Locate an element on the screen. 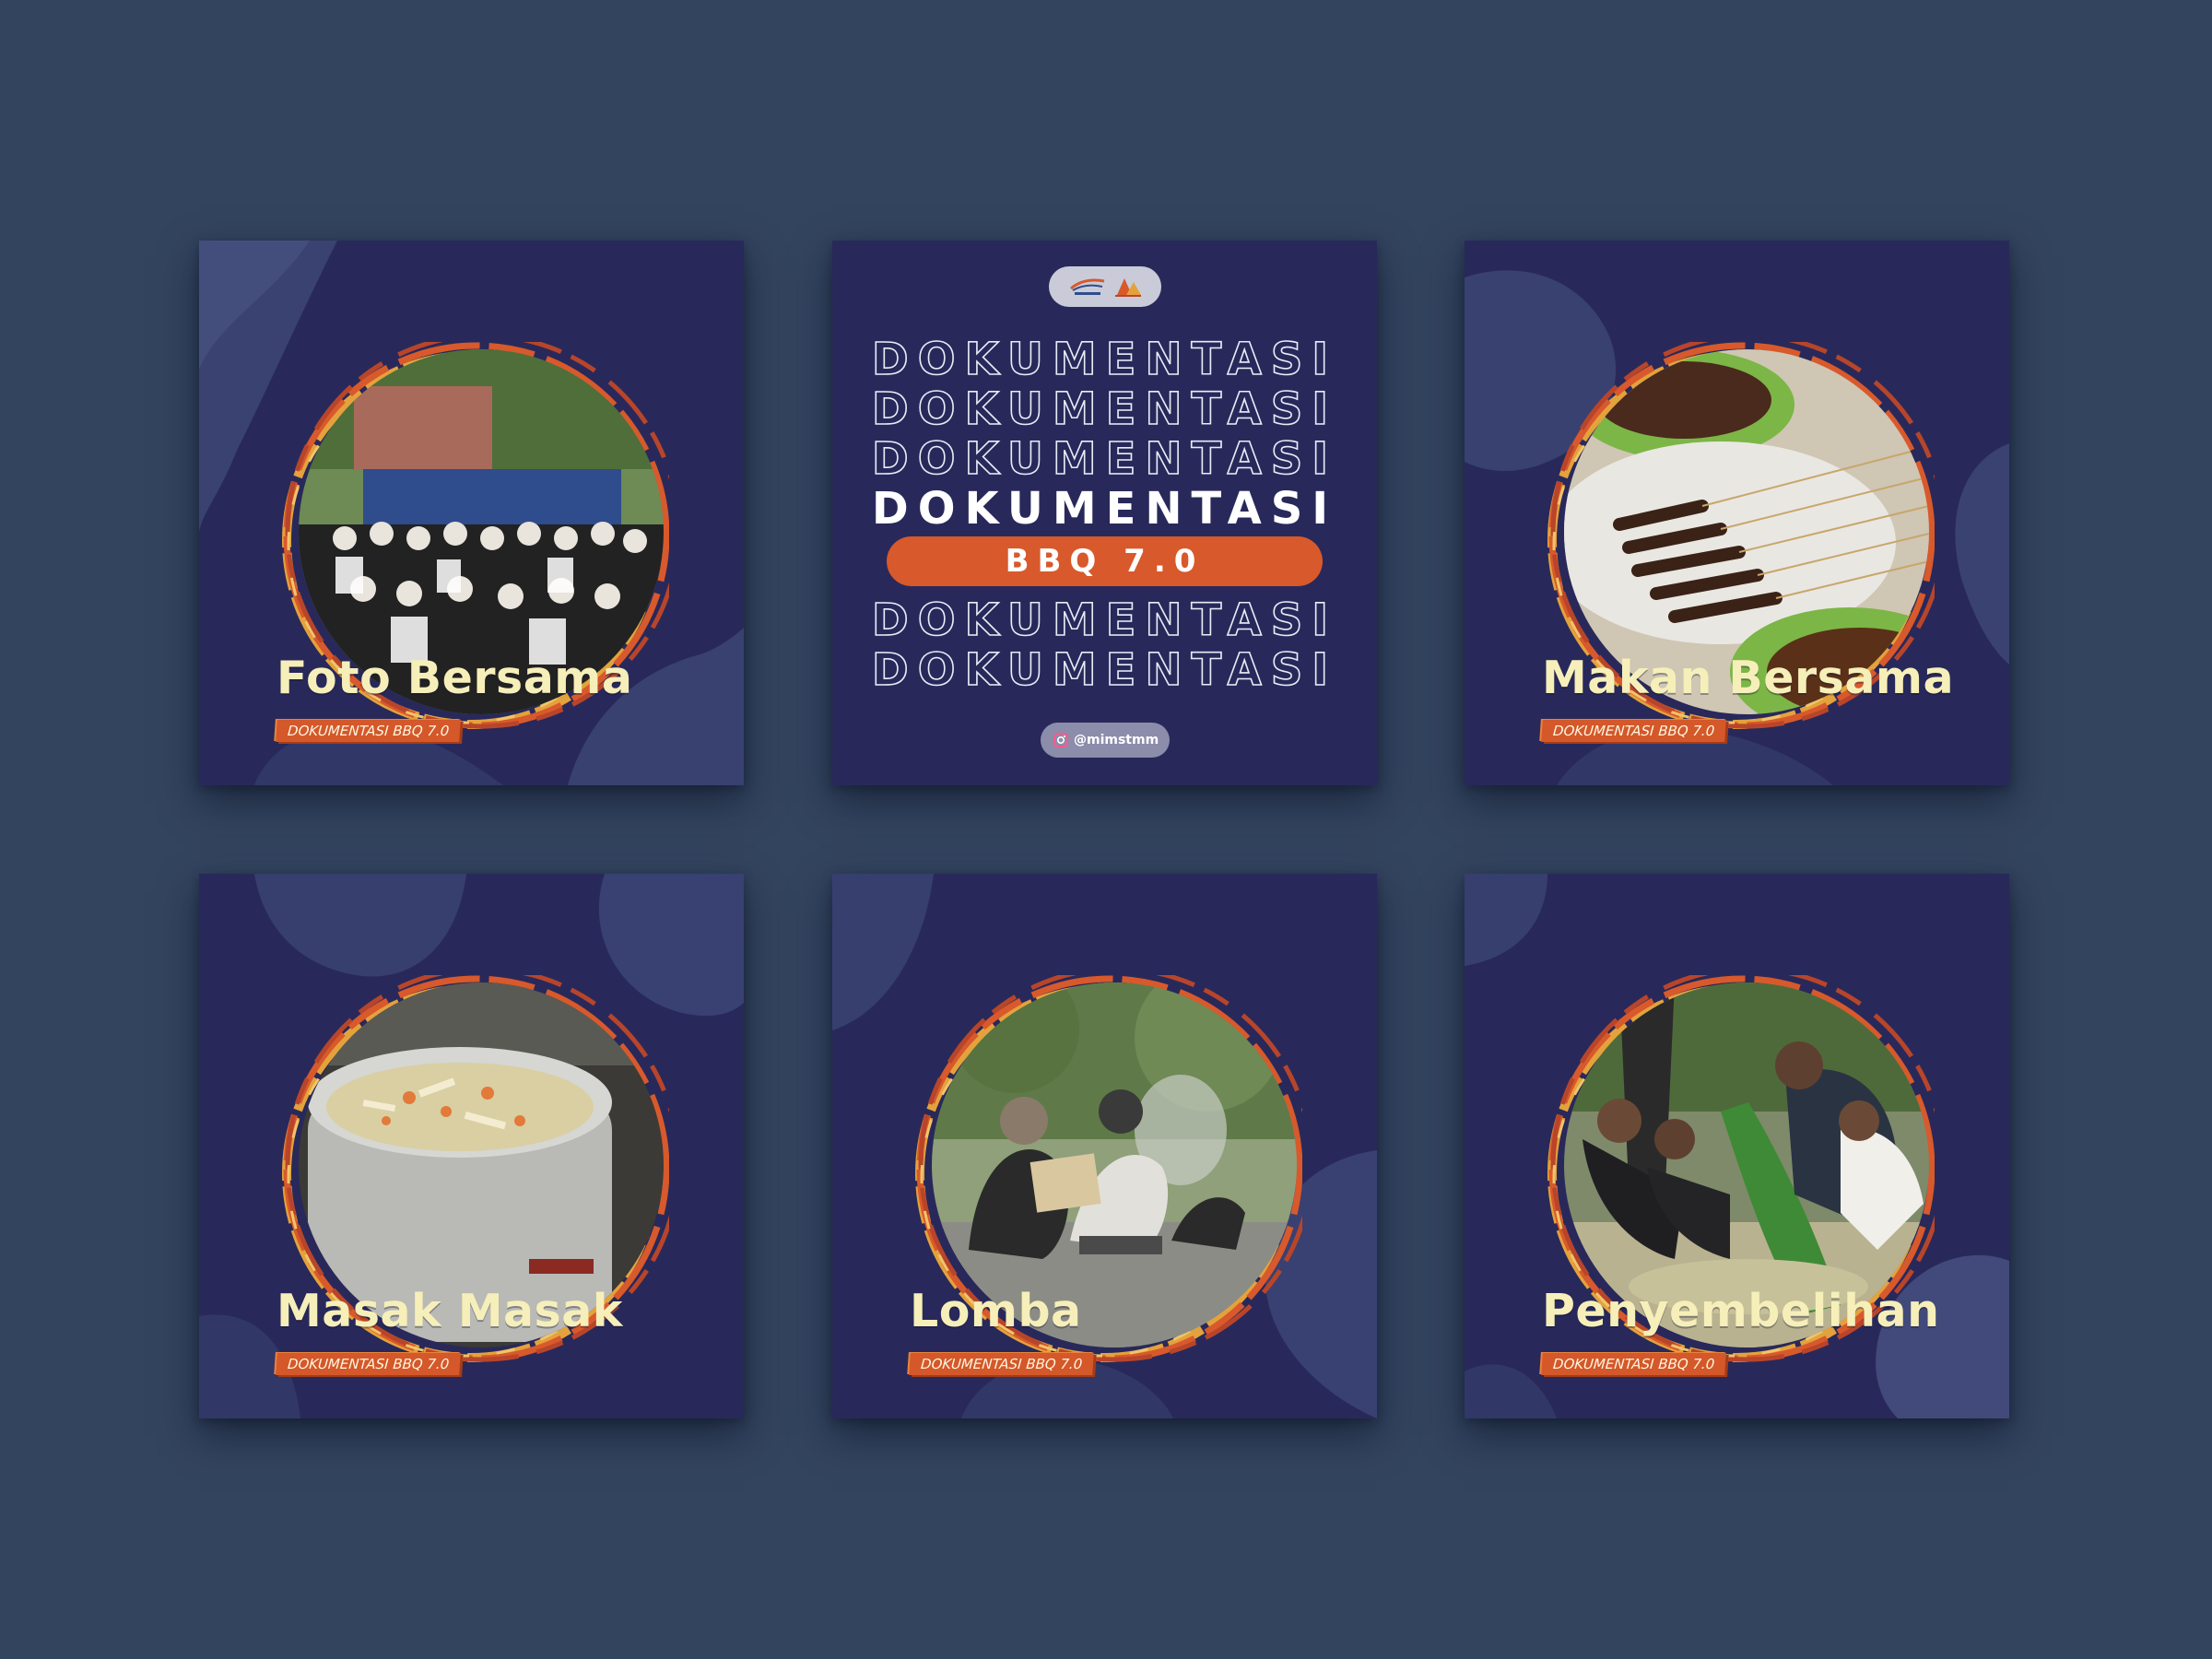 The height and width of the screenshot is (1659, 2212). post-card-makan-bersama: Makan Bersama DOKUMENTASI BBQ 7.0 is located at coordinates (1737, 513).